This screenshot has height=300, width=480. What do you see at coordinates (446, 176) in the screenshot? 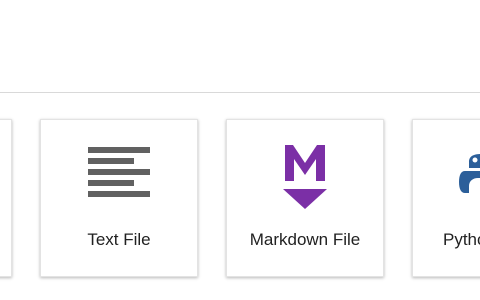
I see `python-icon` at bounding box center [446, 176].